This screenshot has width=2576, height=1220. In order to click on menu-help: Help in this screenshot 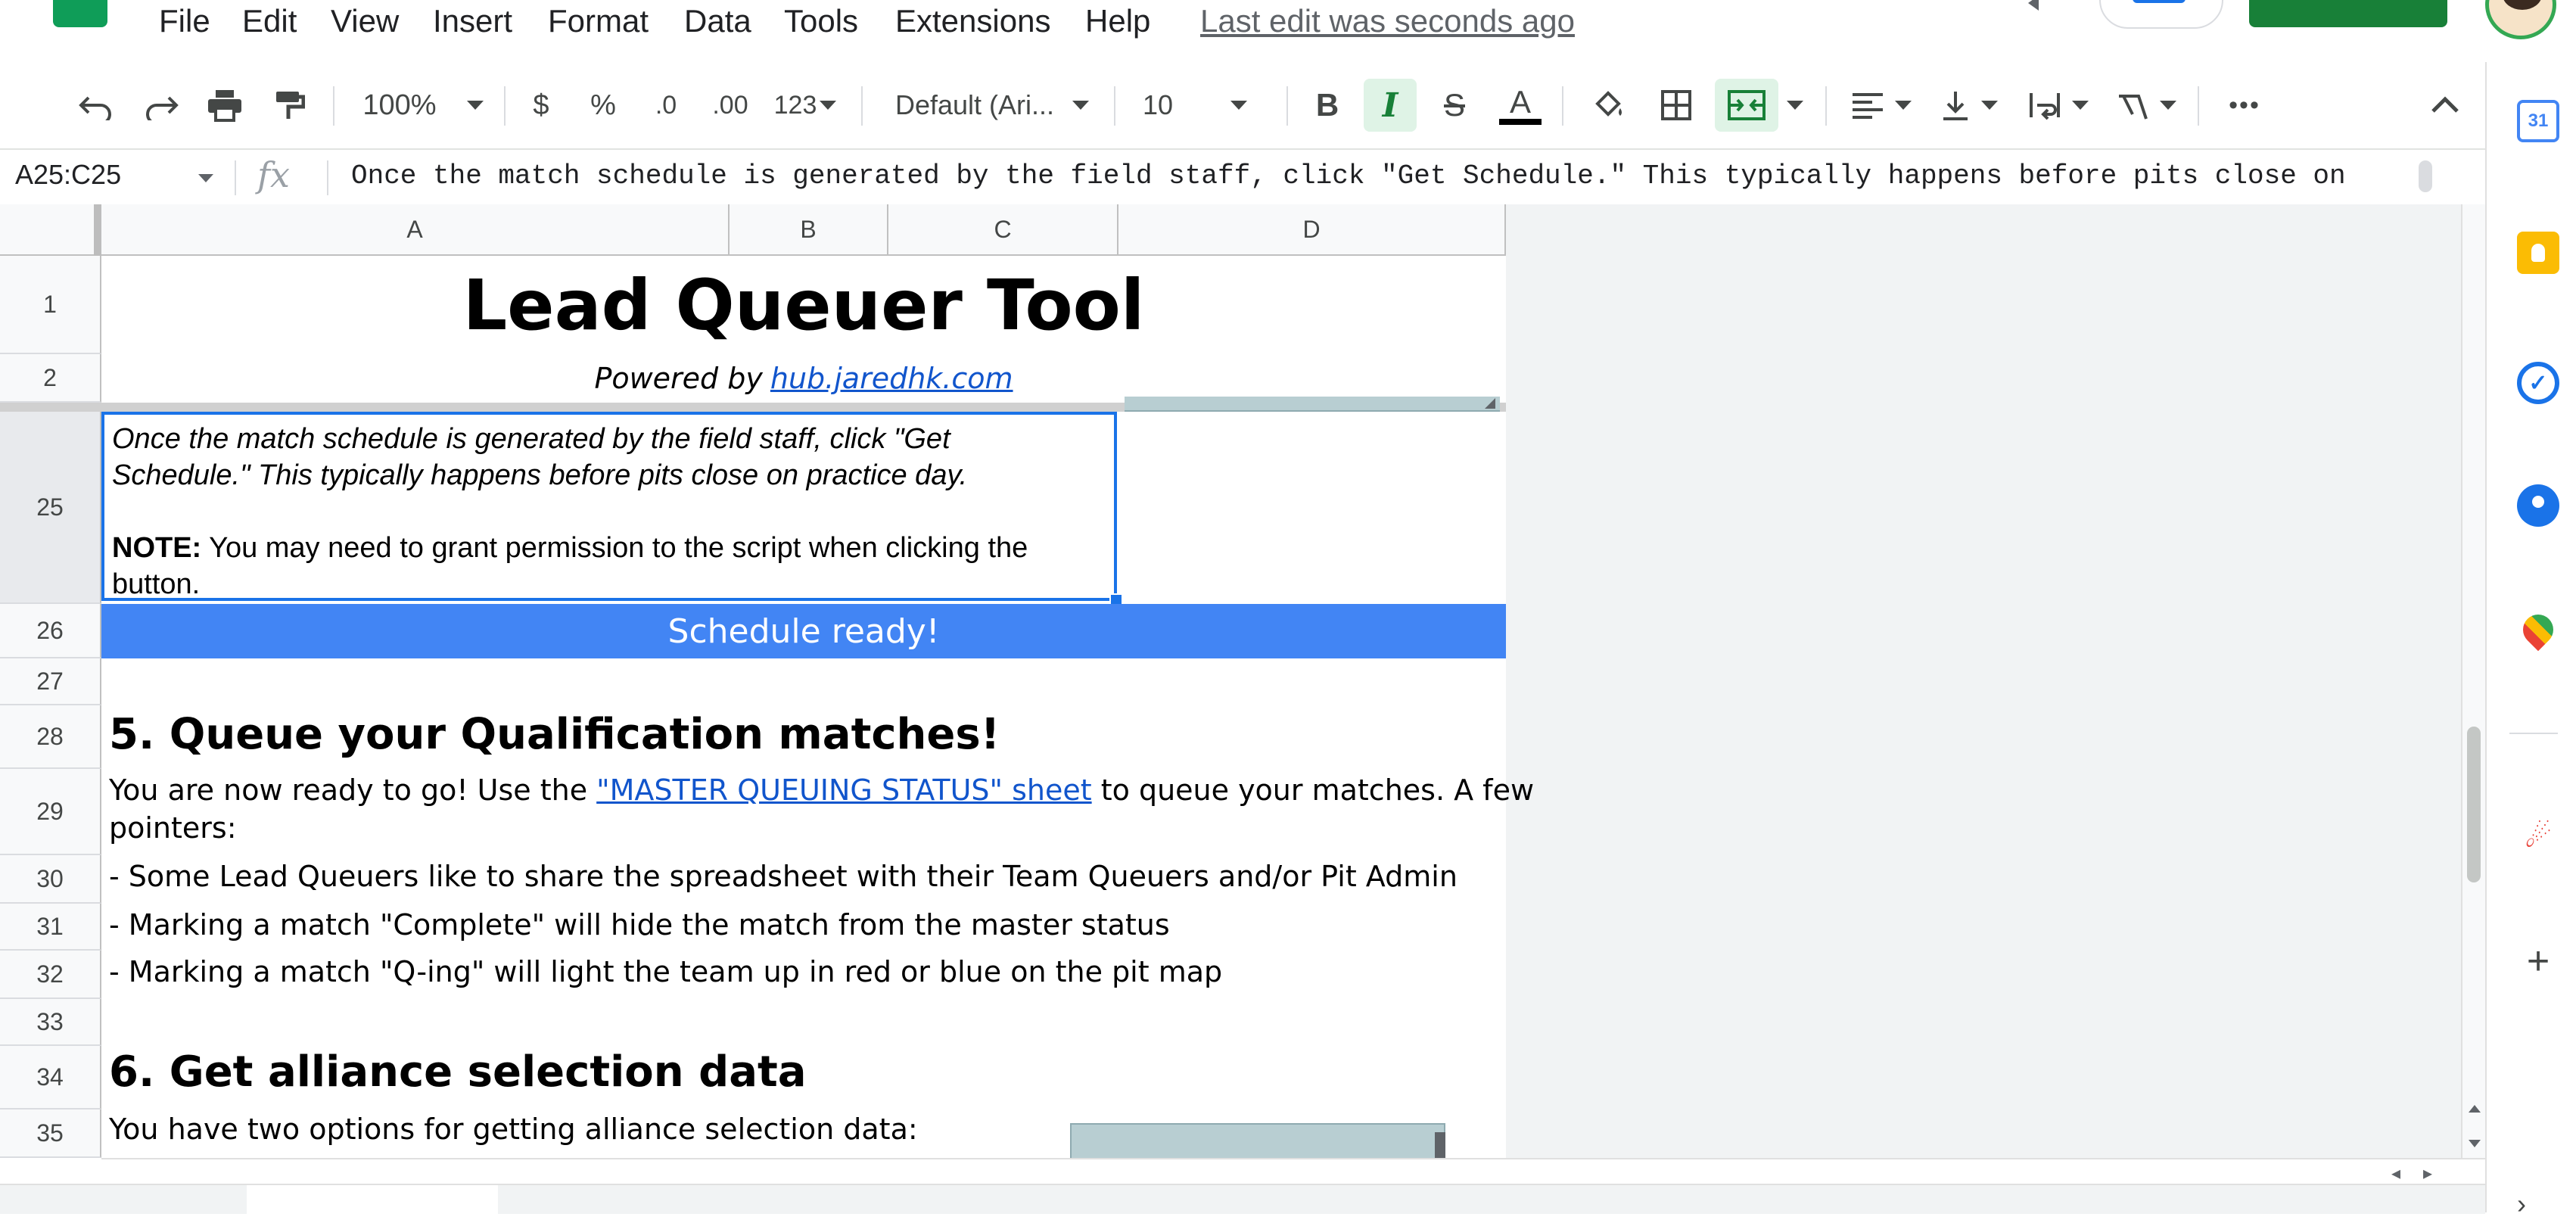, I will do `click(1117, 21)`.